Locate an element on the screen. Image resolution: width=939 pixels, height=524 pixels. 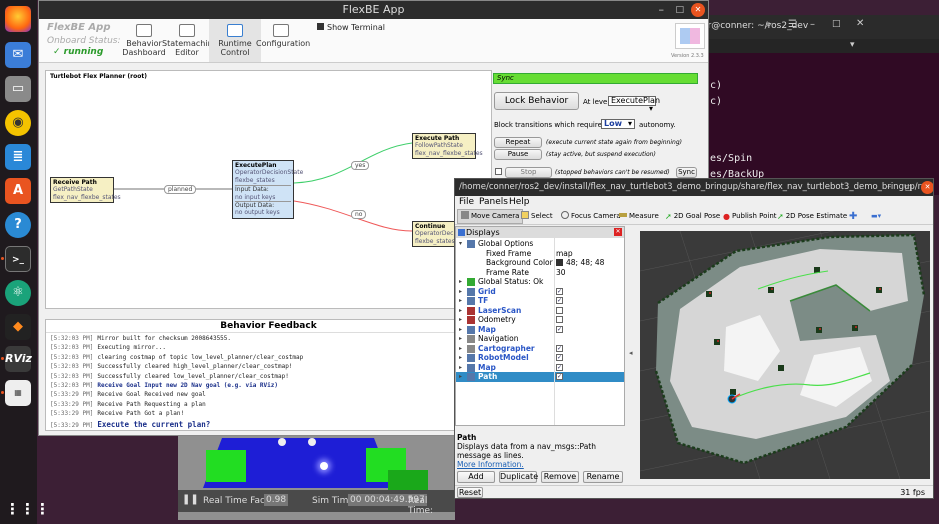
repeat-button: Repeat is located at coordinates (518, 142).